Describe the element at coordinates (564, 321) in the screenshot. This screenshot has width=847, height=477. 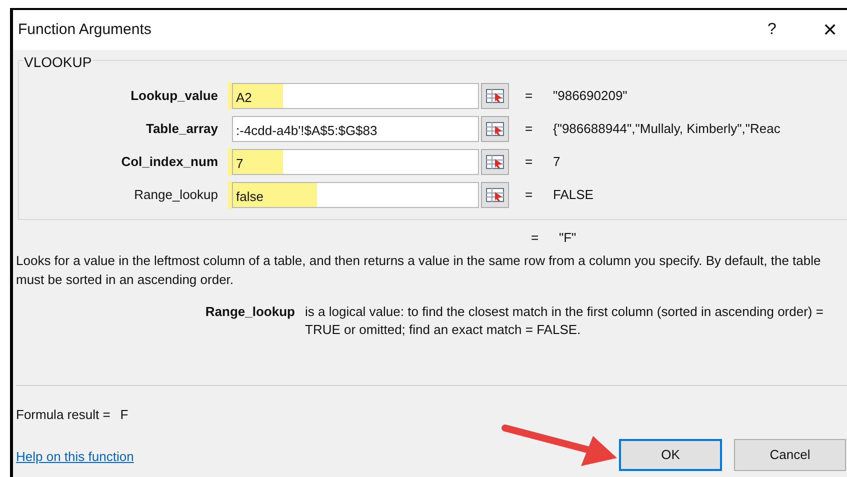
I see `argument-help-text: is a logical value: to find the closest match in the first column (sorted in ascending order) = TRUE or omitted; find an exact match = FALSE.` at that location.